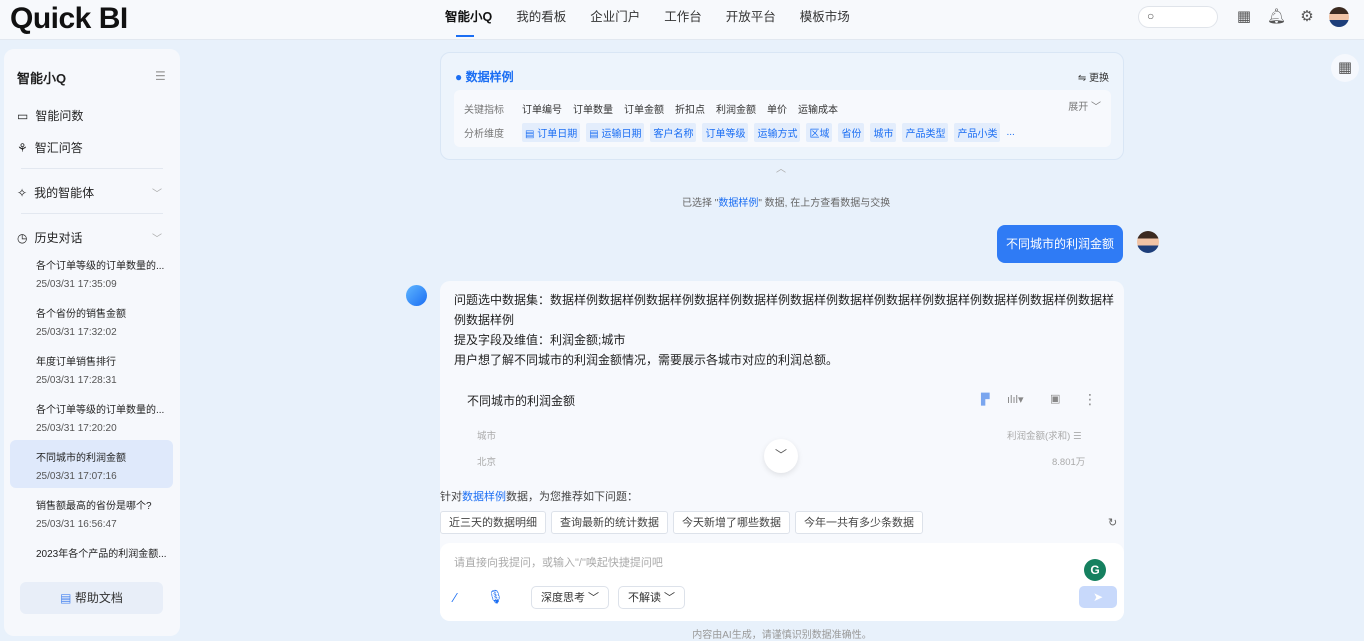  I want to click on nav-portal: 企业门户, so click(615, 20).